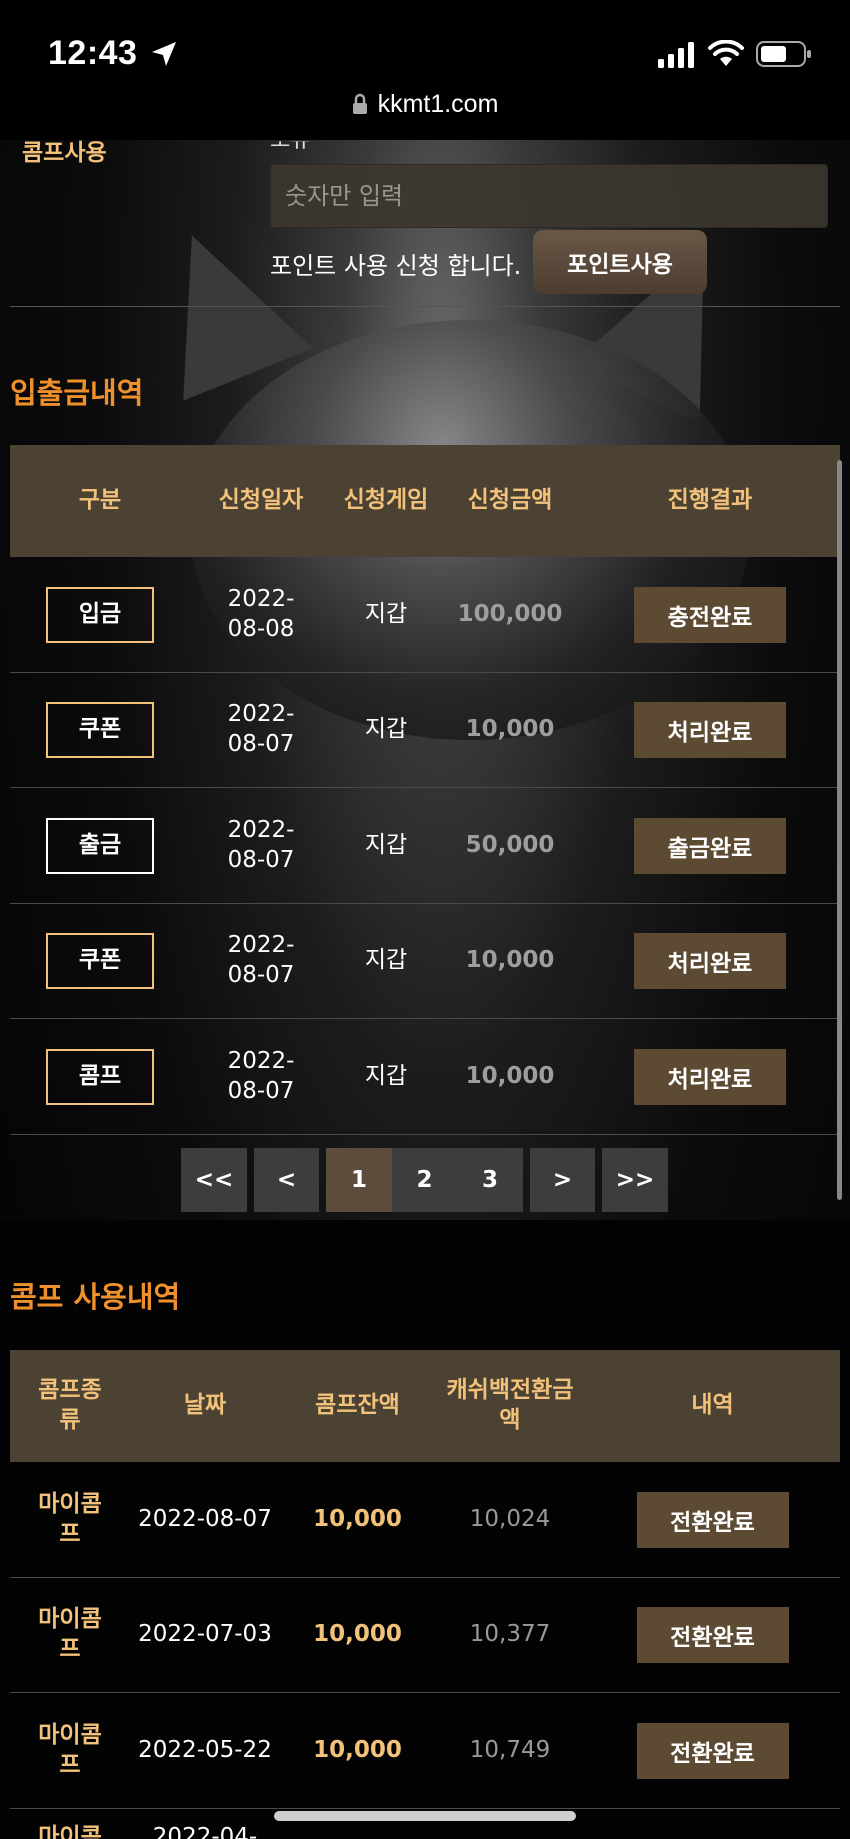 The height and width of the screenshot is (1839, 850). I want to click on battery-icon, so click(783, 54).